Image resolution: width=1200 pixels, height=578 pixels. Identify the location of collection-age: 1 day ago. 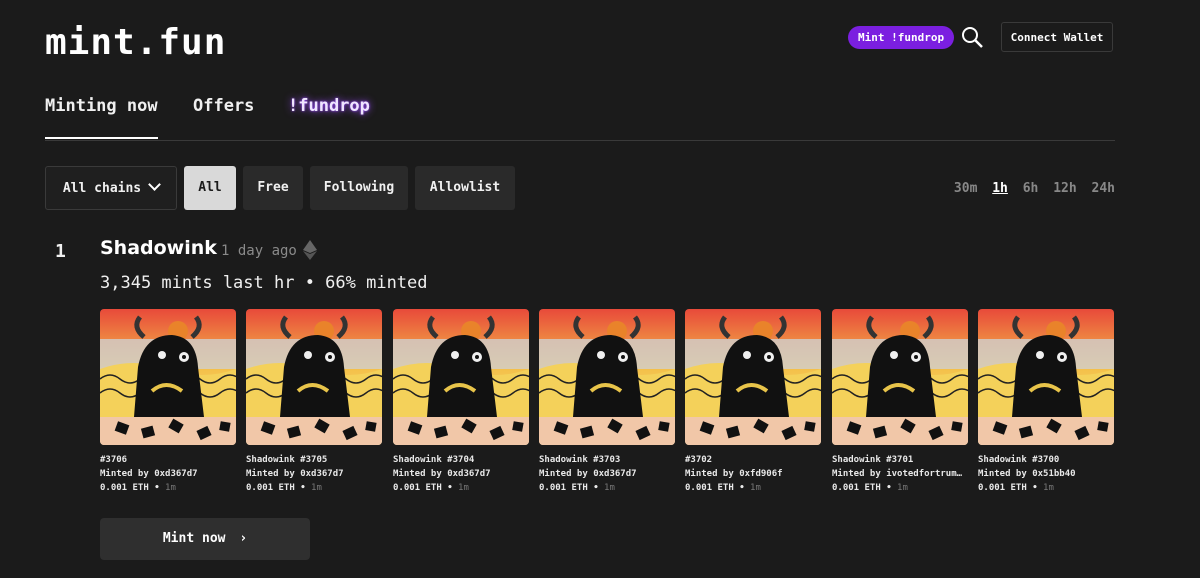
(259, 251).